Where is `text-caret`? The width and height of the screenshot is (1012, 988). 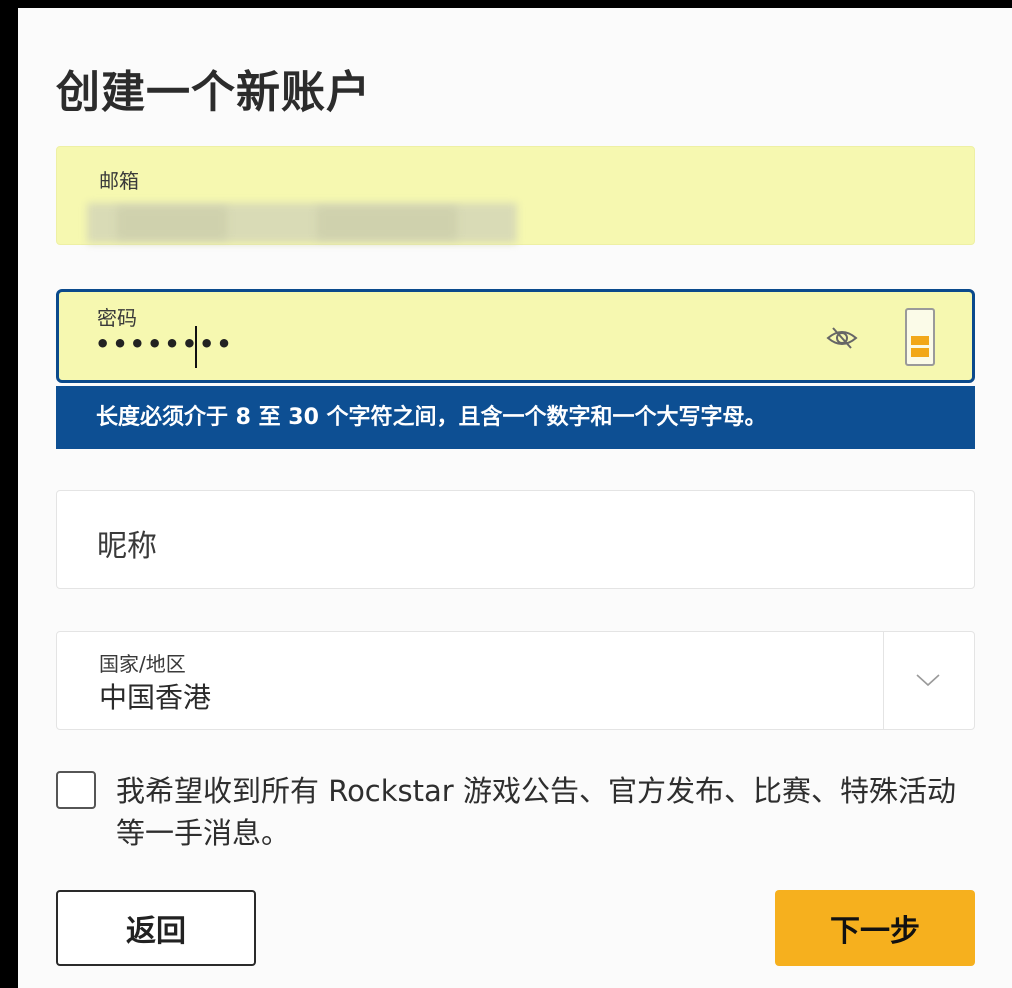 text-caret is located at coordinates (196, 347).